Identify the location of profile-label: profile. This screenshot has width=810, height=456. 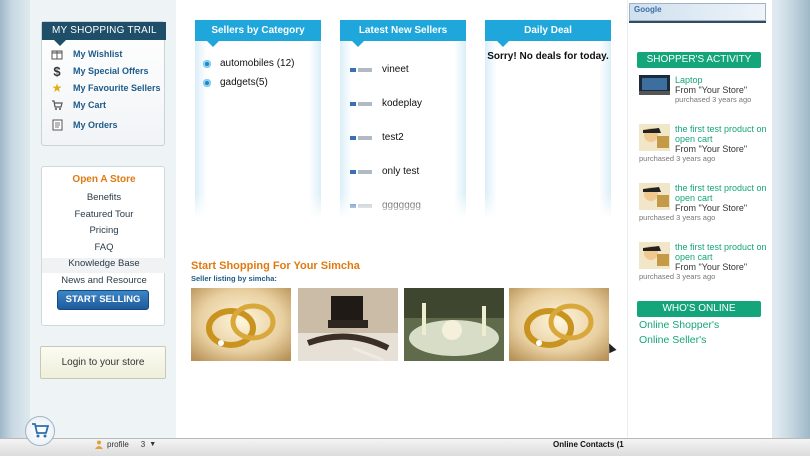
(118, 444).